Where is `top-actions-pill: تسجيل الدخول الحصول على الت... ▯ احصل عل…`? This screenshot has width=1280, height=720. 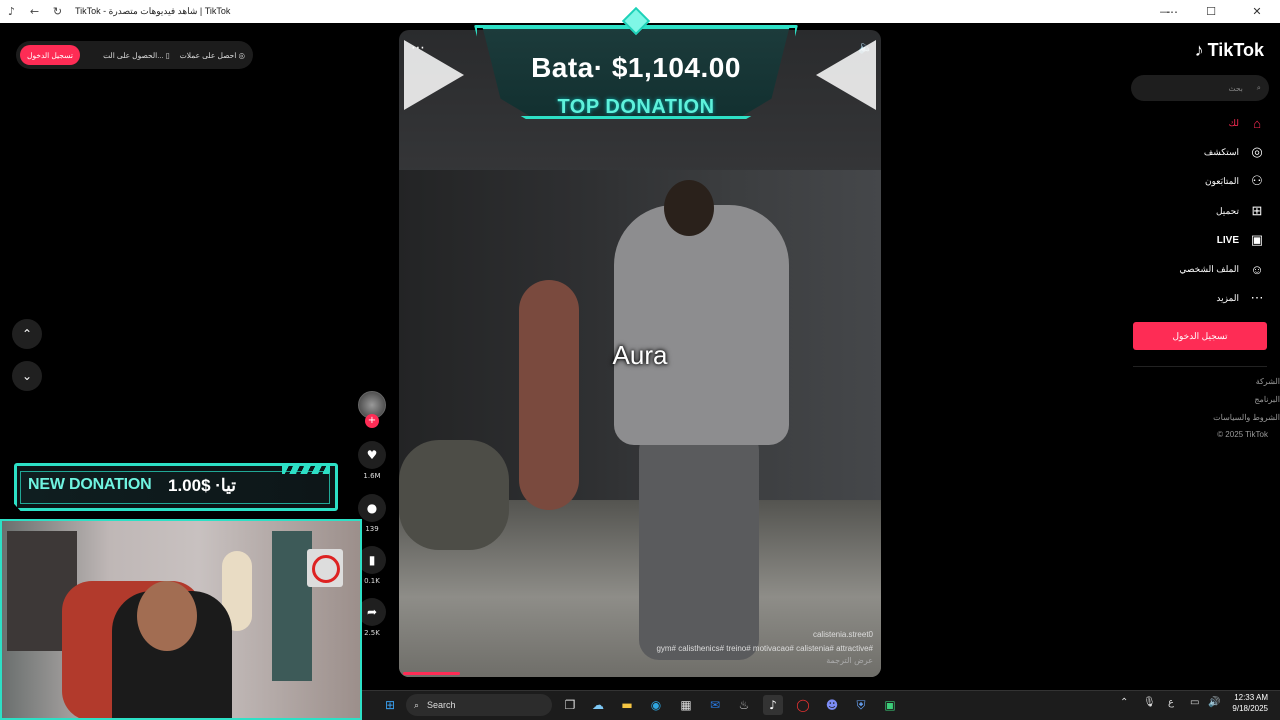 top-actions-pill: تسجيل الدخول الحصول على الت... ▯ احصل عل… is located at coordinates (134, 55).